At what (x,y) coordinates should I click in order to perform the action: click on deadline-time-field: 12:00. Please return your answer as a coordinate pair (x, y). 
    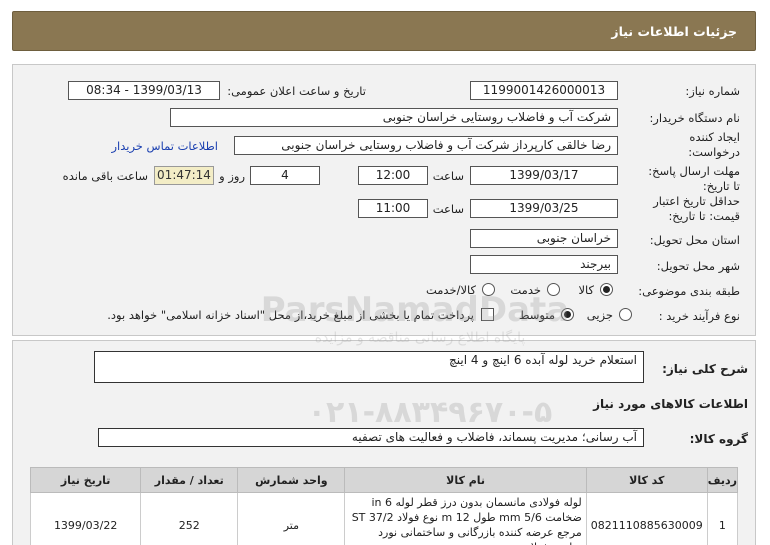
    Looking at the image, I should click on (393, 175).